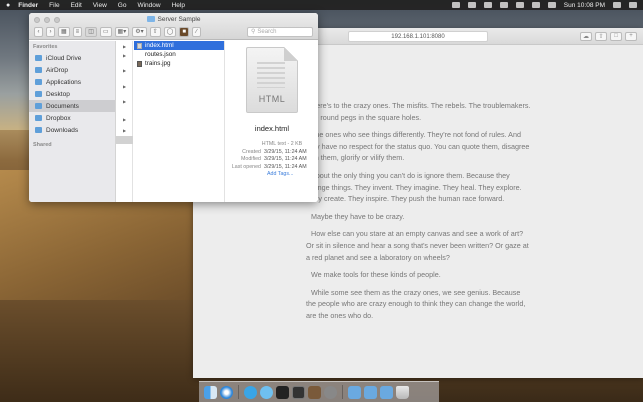  What do you see at coordinates (170, 31) in the screenshot?
I see `tag-icon: ◯` at bounding box center [170, 31].